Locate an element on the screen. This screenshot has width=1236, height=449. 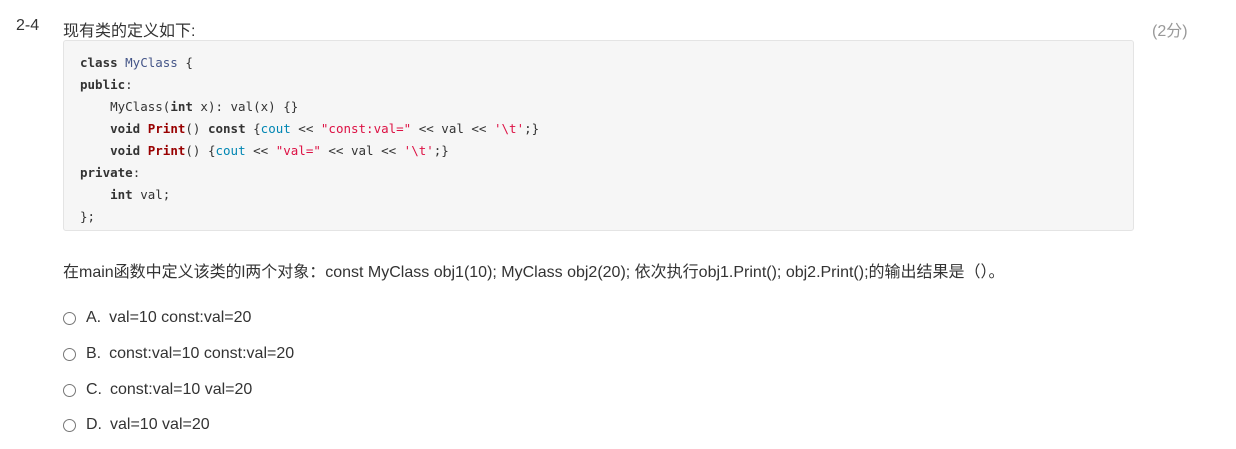
option-label: A. is located at coordinates (94, 317).